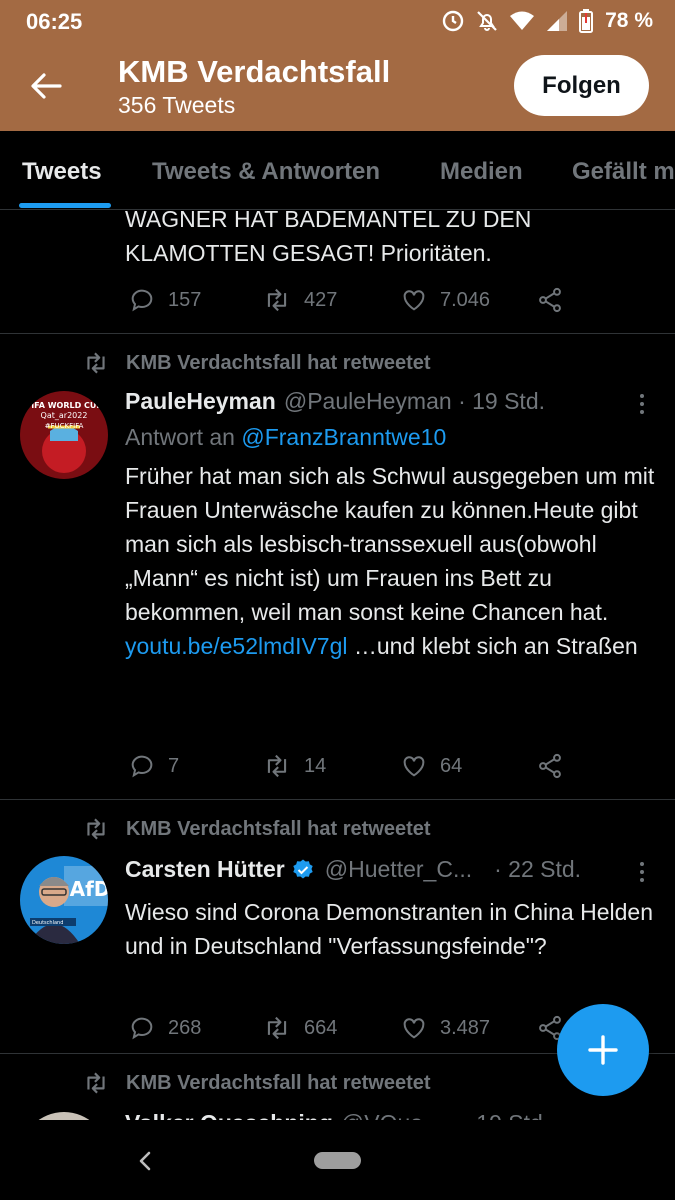 The height and width of the screenshot is (1200, 675). I want to click on tweet-actions: 7 14 64, so click(348, 767).